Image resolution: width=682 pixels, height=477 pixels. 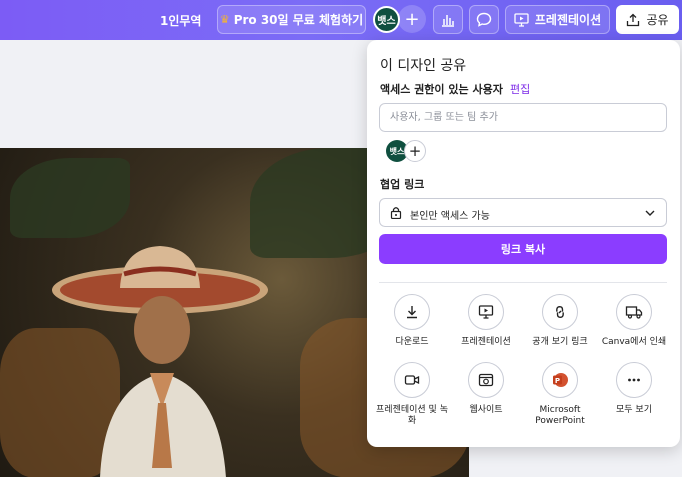 What do you see at coordinates (386, 19) in the screenshot?
I see `user-avatar: 뱃스` at bounding box center [386, 19].